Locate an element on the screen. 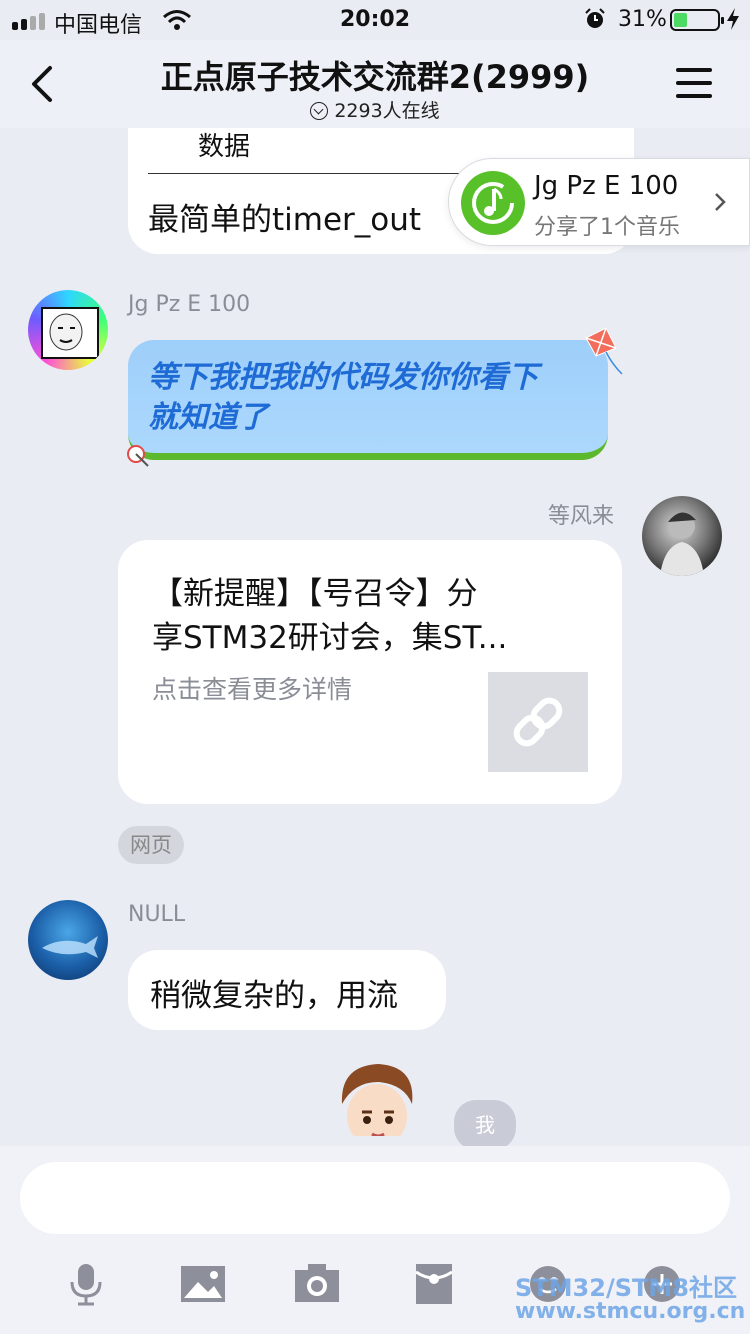 The height and width of the screenshot is (1334, 750). link-thumbnail is located at coordinates (538, 722).